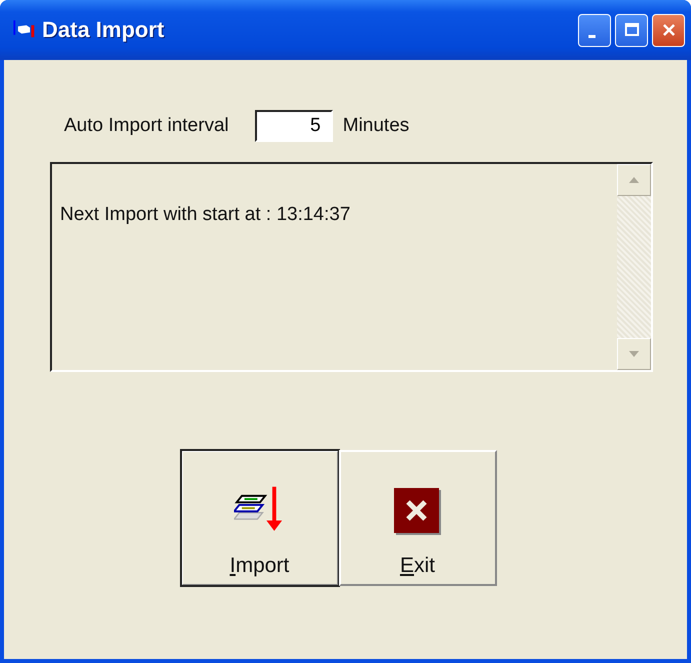 The width and height of the screenshot is (691, 663). Describe the element at coordinates (631, 30) in the screenshot. I see `maximize-button` at that location.